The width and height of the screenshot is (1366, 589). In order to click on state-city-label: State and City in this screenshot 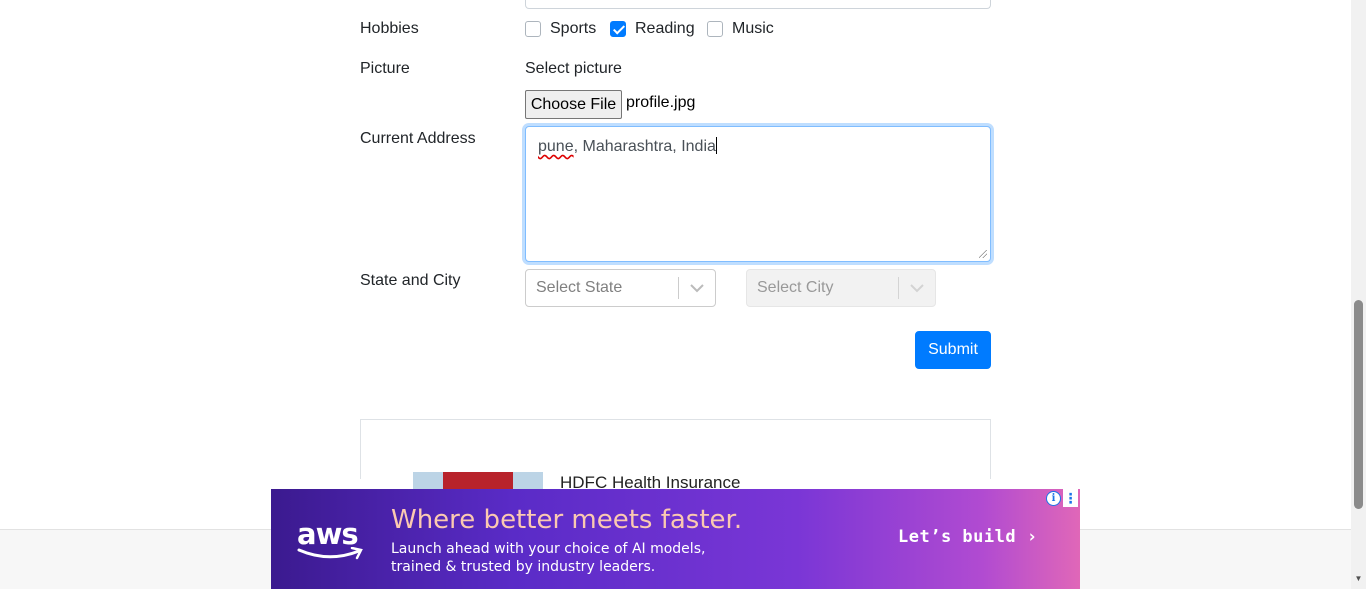, I will do `click(410, 280)`.